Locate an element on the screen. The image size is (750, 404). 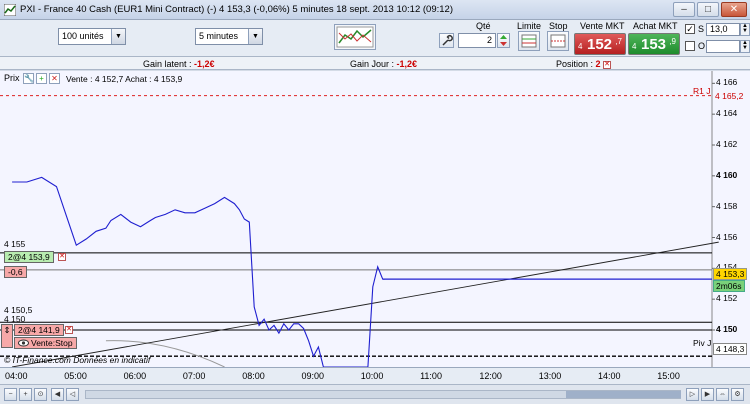
x-tick-label: 09:00 is located at coordinates (313, 376).